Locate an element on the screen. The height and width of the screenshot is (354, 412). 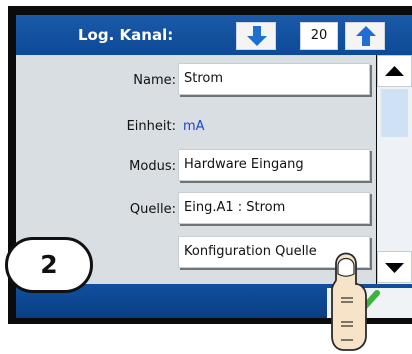
unit-value: mA is located at coordinates (194, 126).